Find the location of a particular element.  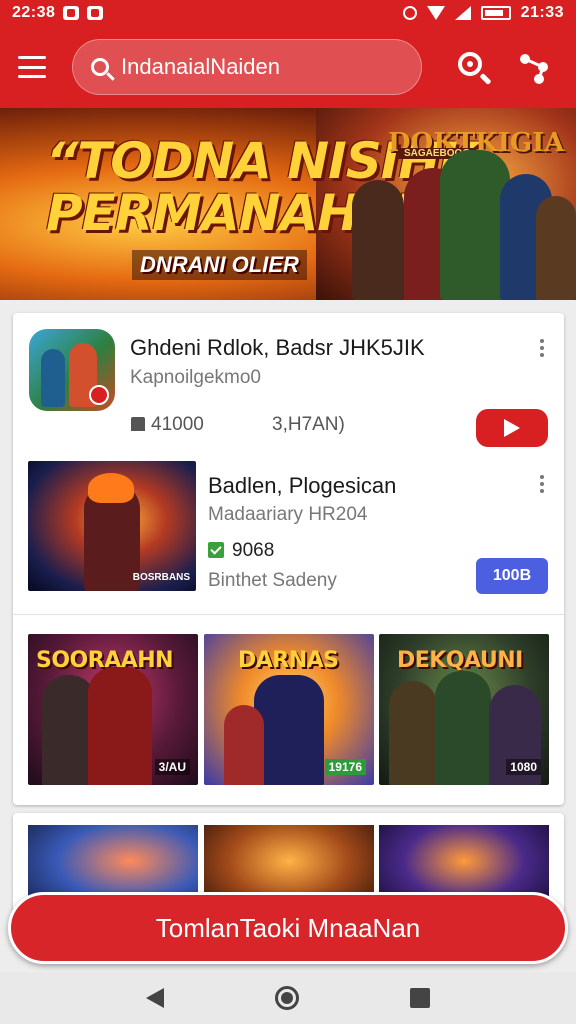

featured-app-stat-2: 3,H7AN) is located at coordinates (308, 424).